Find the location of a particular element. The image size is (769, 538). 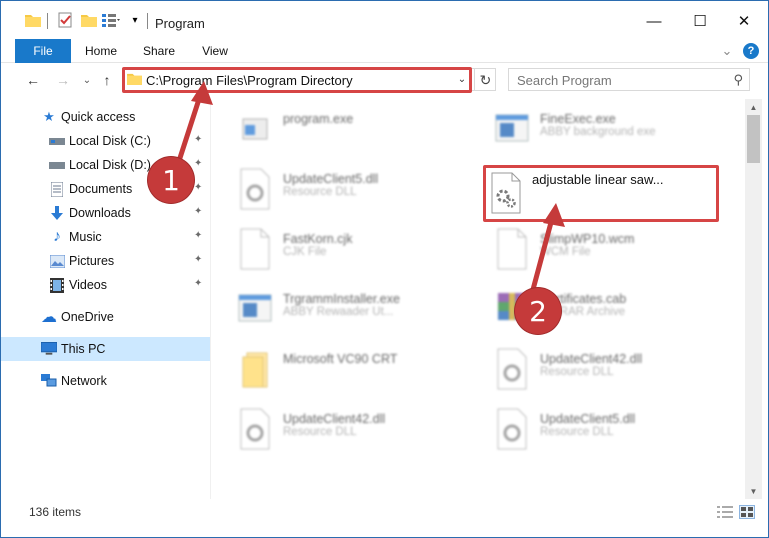

tab-view: View is located at coordinates (215, 51).